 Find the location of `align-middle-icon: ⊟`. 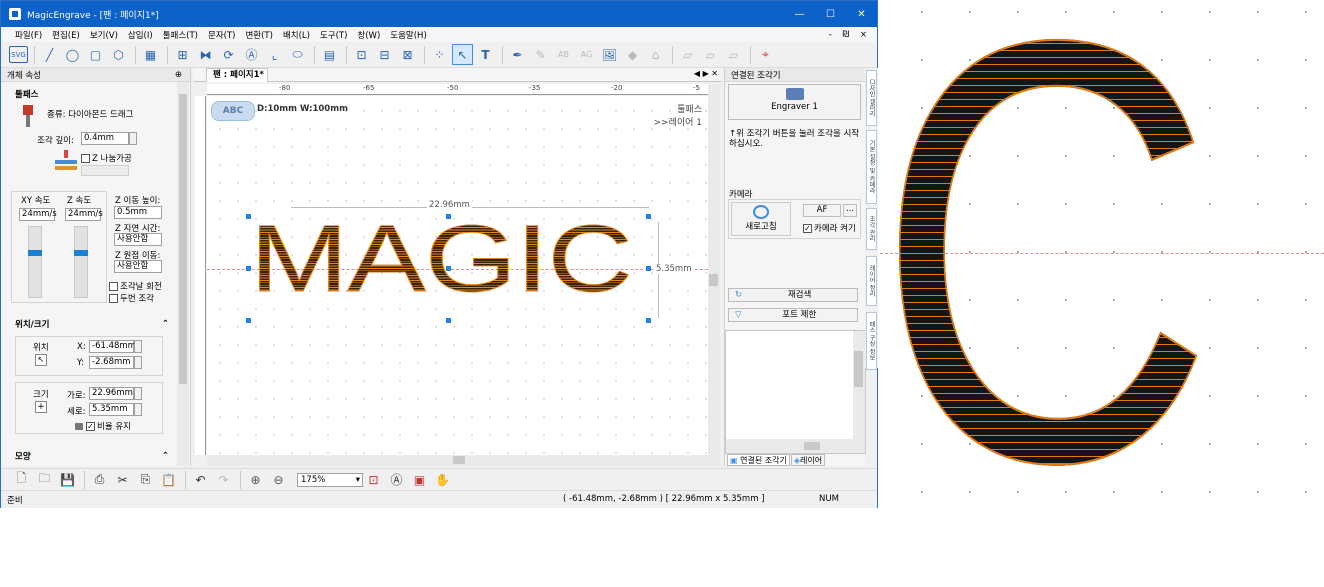

align-middle-icon: ⊟ is located at coordinates (384, 54).